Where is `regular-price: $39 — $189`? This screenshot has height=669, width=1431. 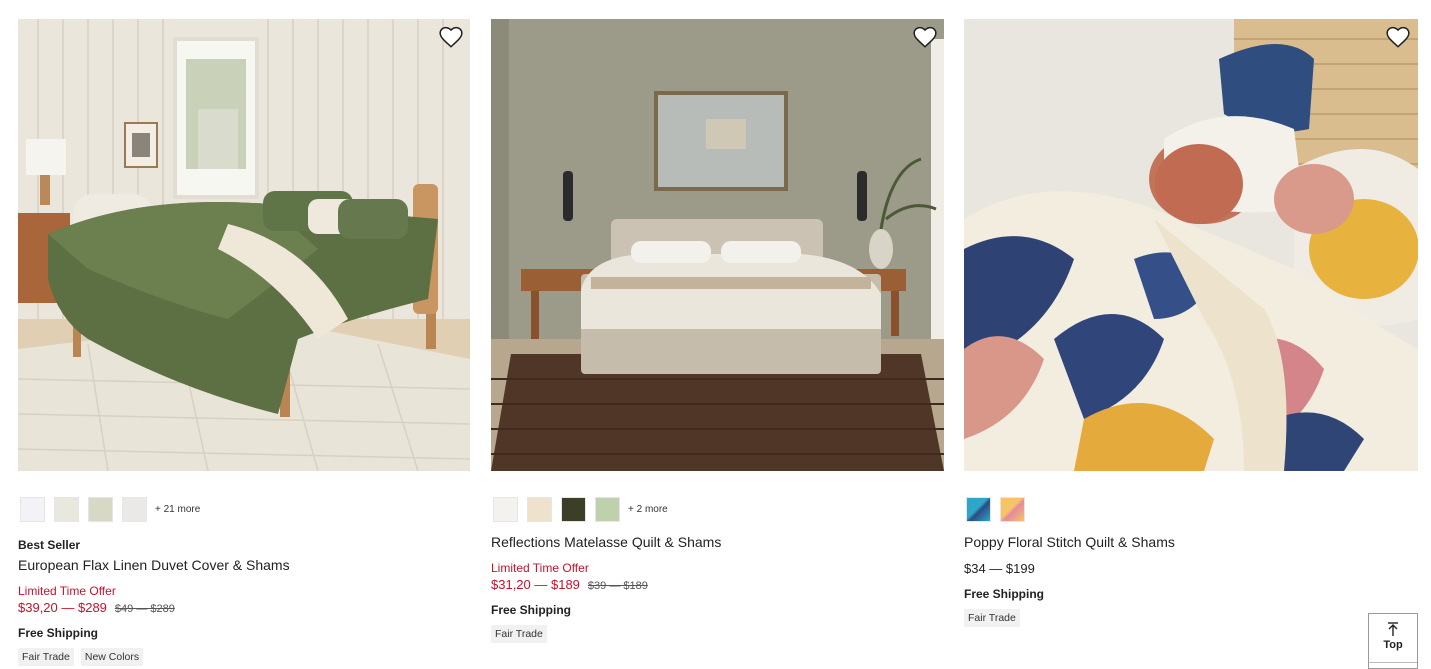
regular-price: $39 — $189 is located at coordinates (617, 586).